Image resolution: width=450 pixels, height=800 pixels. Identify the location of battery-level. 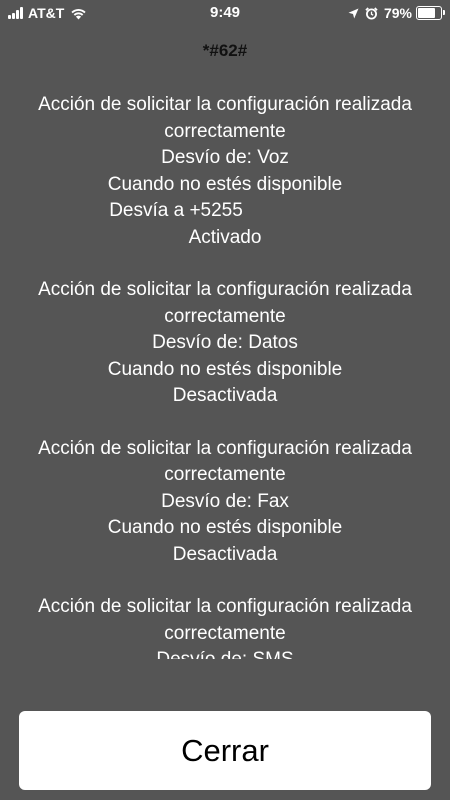
(427, 13).